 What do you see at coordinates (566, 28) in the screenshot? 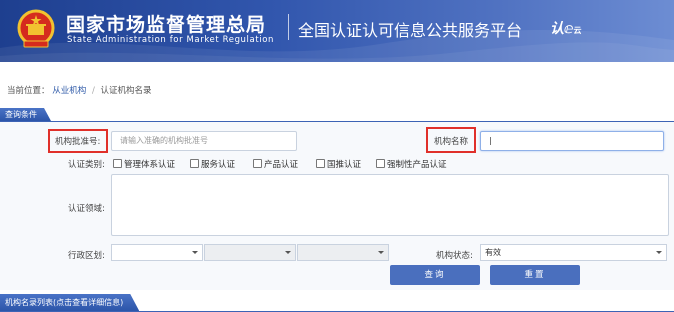
I see `renrenyun-logo: 认ⅇ云` at bounding box center [566, 28].